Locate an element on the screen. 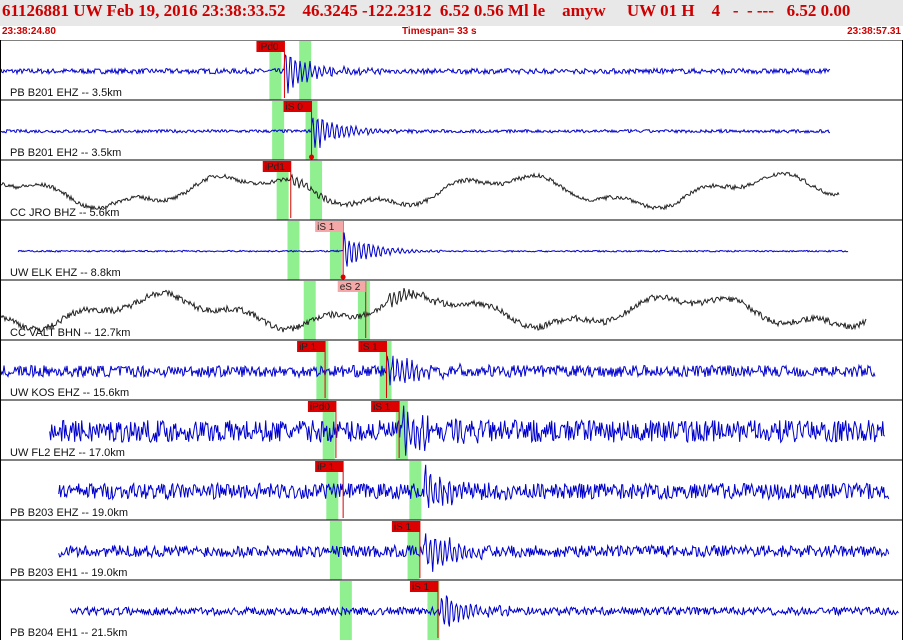 The height and width of the screenshot is (640, 903). pick-label: eS 2 is located at coordinates (350, 287).